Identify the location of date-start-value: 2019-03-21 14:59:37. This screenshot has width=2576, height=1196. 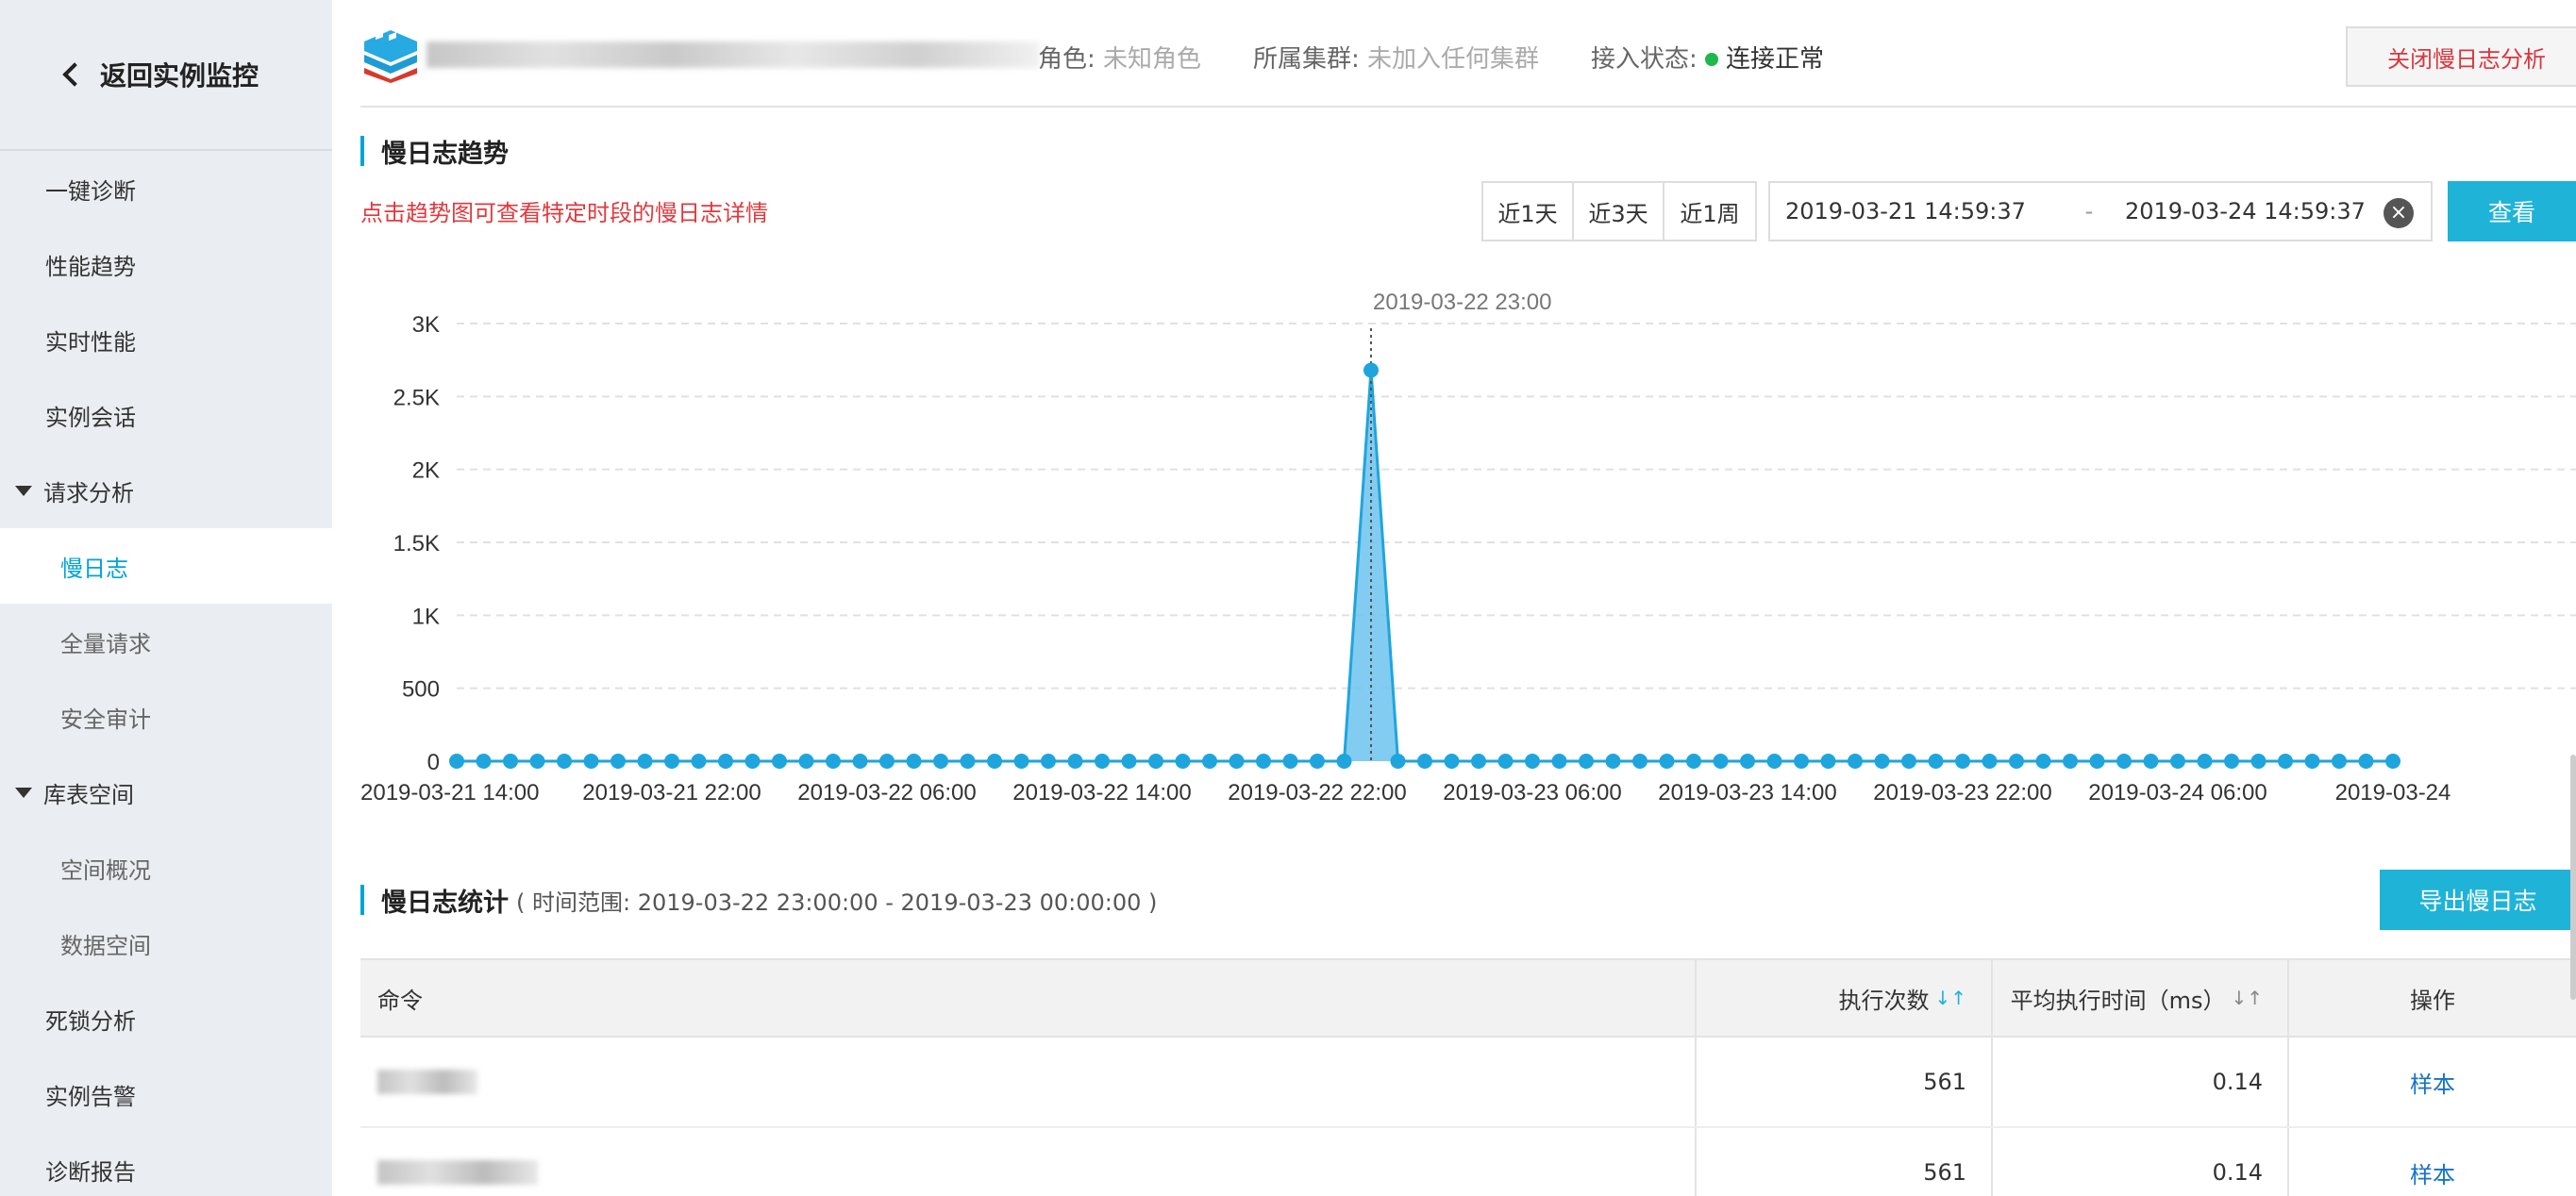
(1926, 211).